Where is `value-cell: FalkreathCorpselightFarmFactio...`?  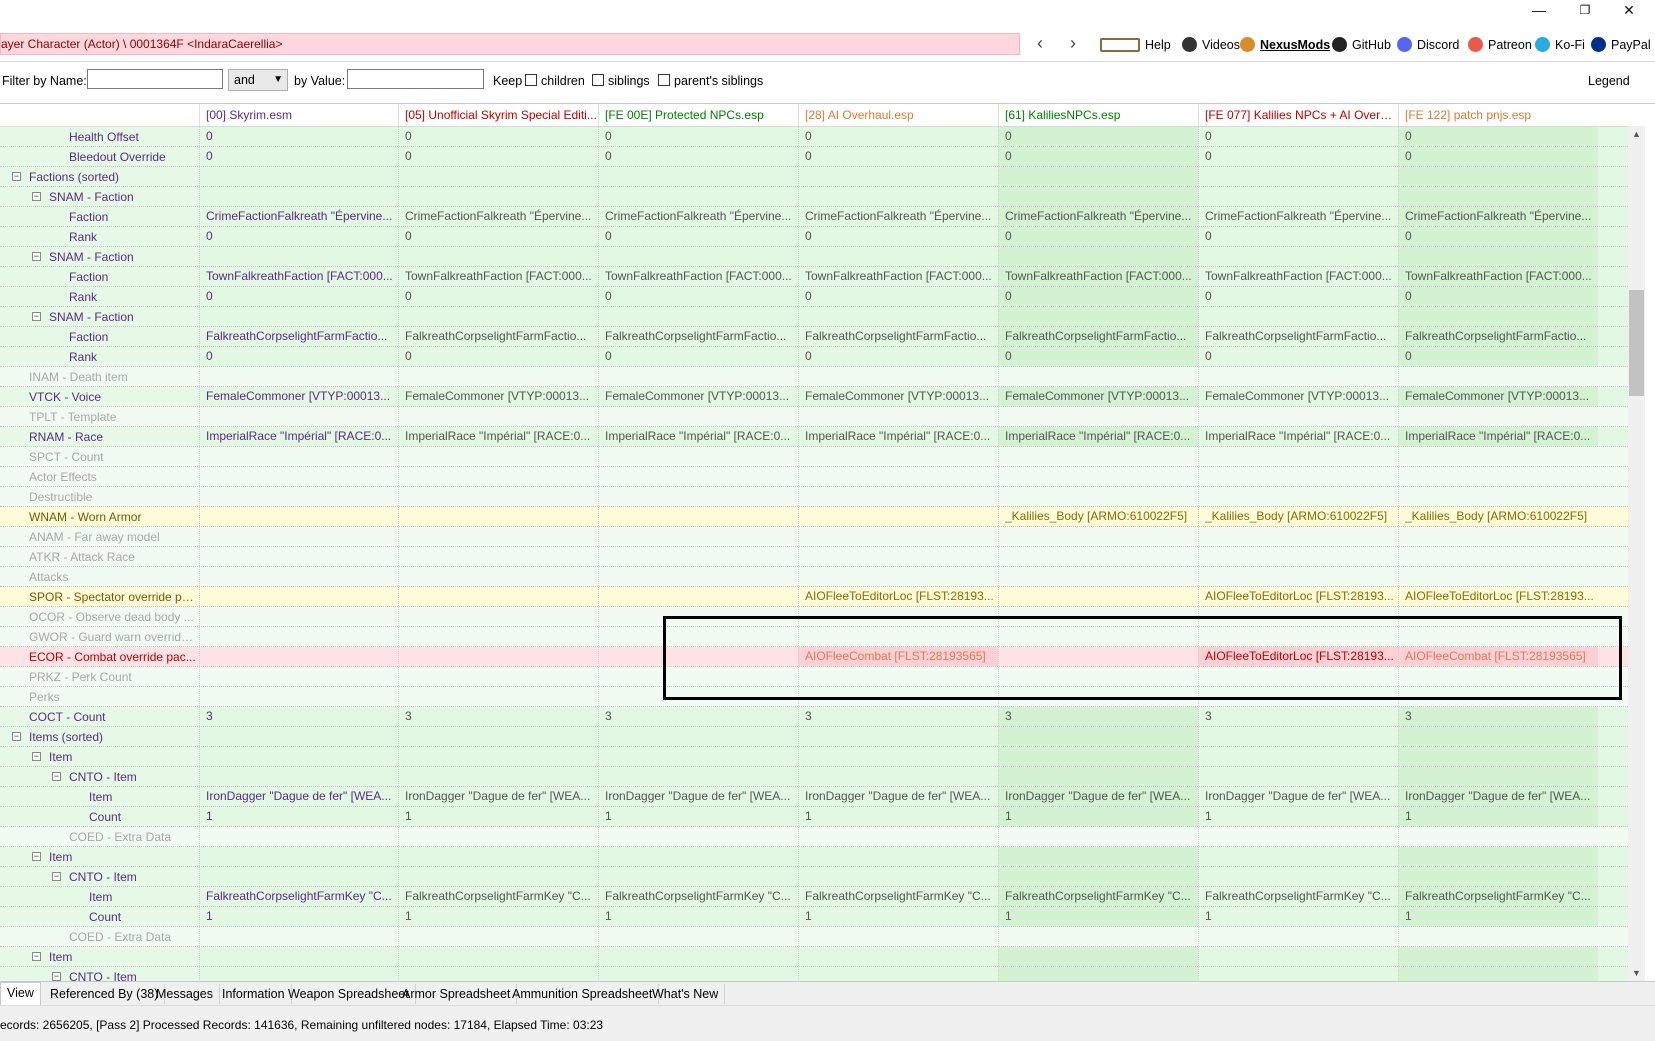 value-cell: FalkreathCorpselightFarmFactio... is located at coordinates (898, 336).